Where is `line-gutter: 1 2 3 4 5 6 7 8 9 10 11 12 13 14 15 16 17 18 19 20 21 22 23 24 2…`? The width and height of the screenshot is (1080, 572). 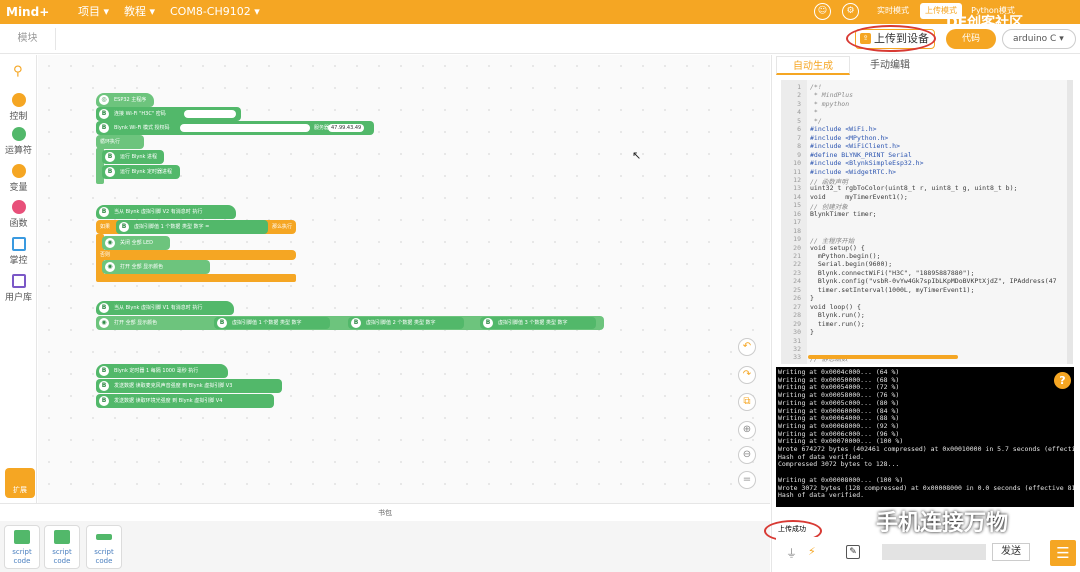 line-gutter: 1 2 3 4 5 6 7 8 9 10 11 12 13 14 15 16 17 18 19 20 21 22 23 24 2… is located at coordinates (794, 222).